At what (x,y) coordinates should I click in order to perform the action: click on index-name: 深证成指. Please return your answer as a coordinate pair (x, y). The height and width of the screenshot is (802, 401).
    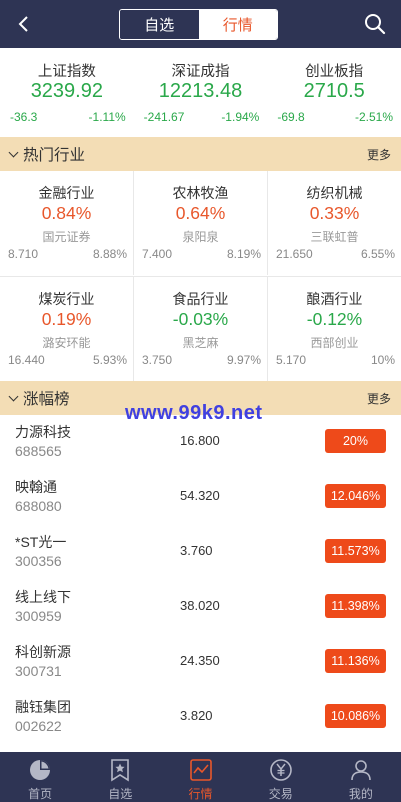
    Looking at the image, I should click on (200, 72).